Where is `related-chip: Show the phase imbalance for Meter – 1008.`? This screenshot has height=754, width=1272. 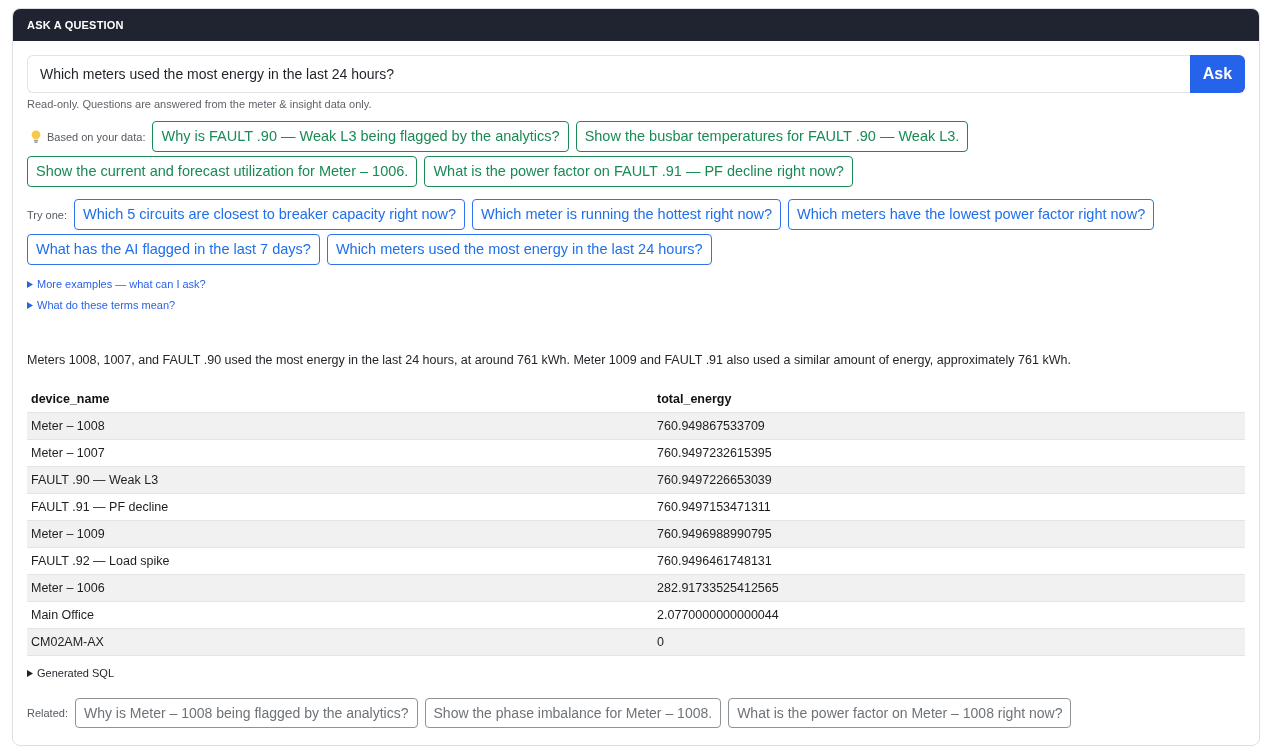 related-chip: Show the phase imbalance for Meter – 1008. is located at coordinates (573, 713).